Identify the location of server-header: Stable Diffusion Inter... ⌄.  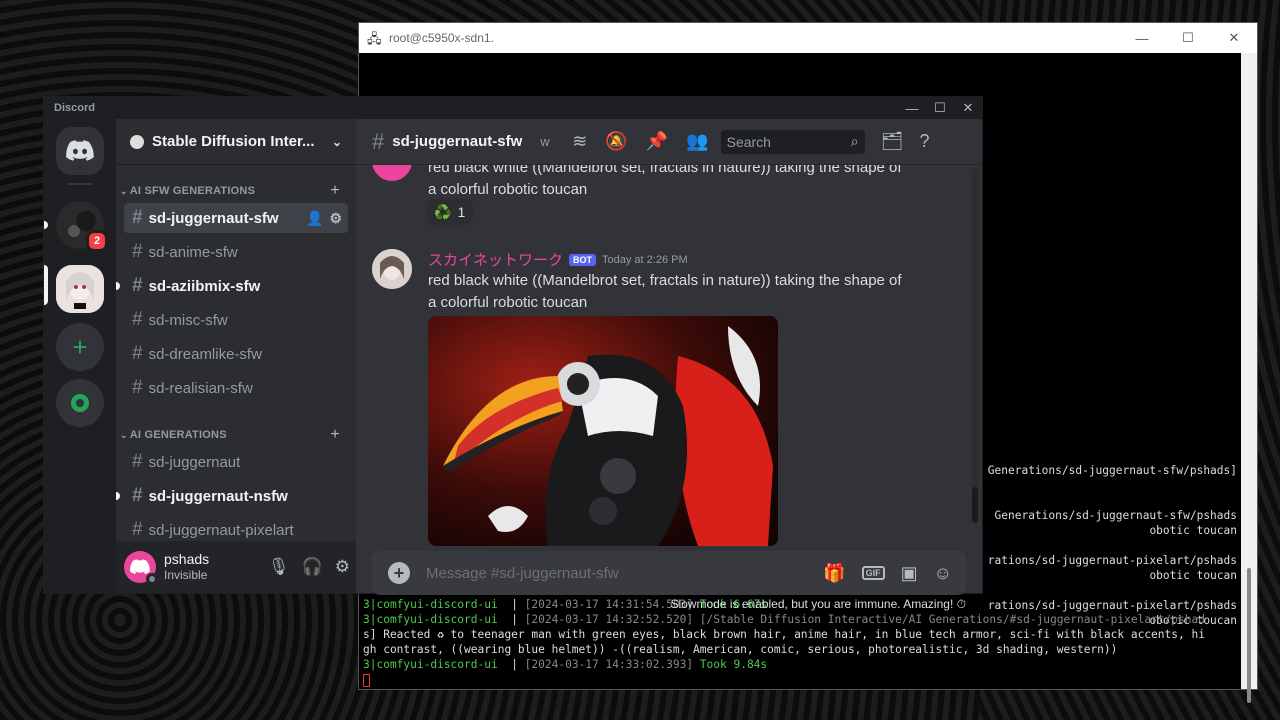
(236, 142).